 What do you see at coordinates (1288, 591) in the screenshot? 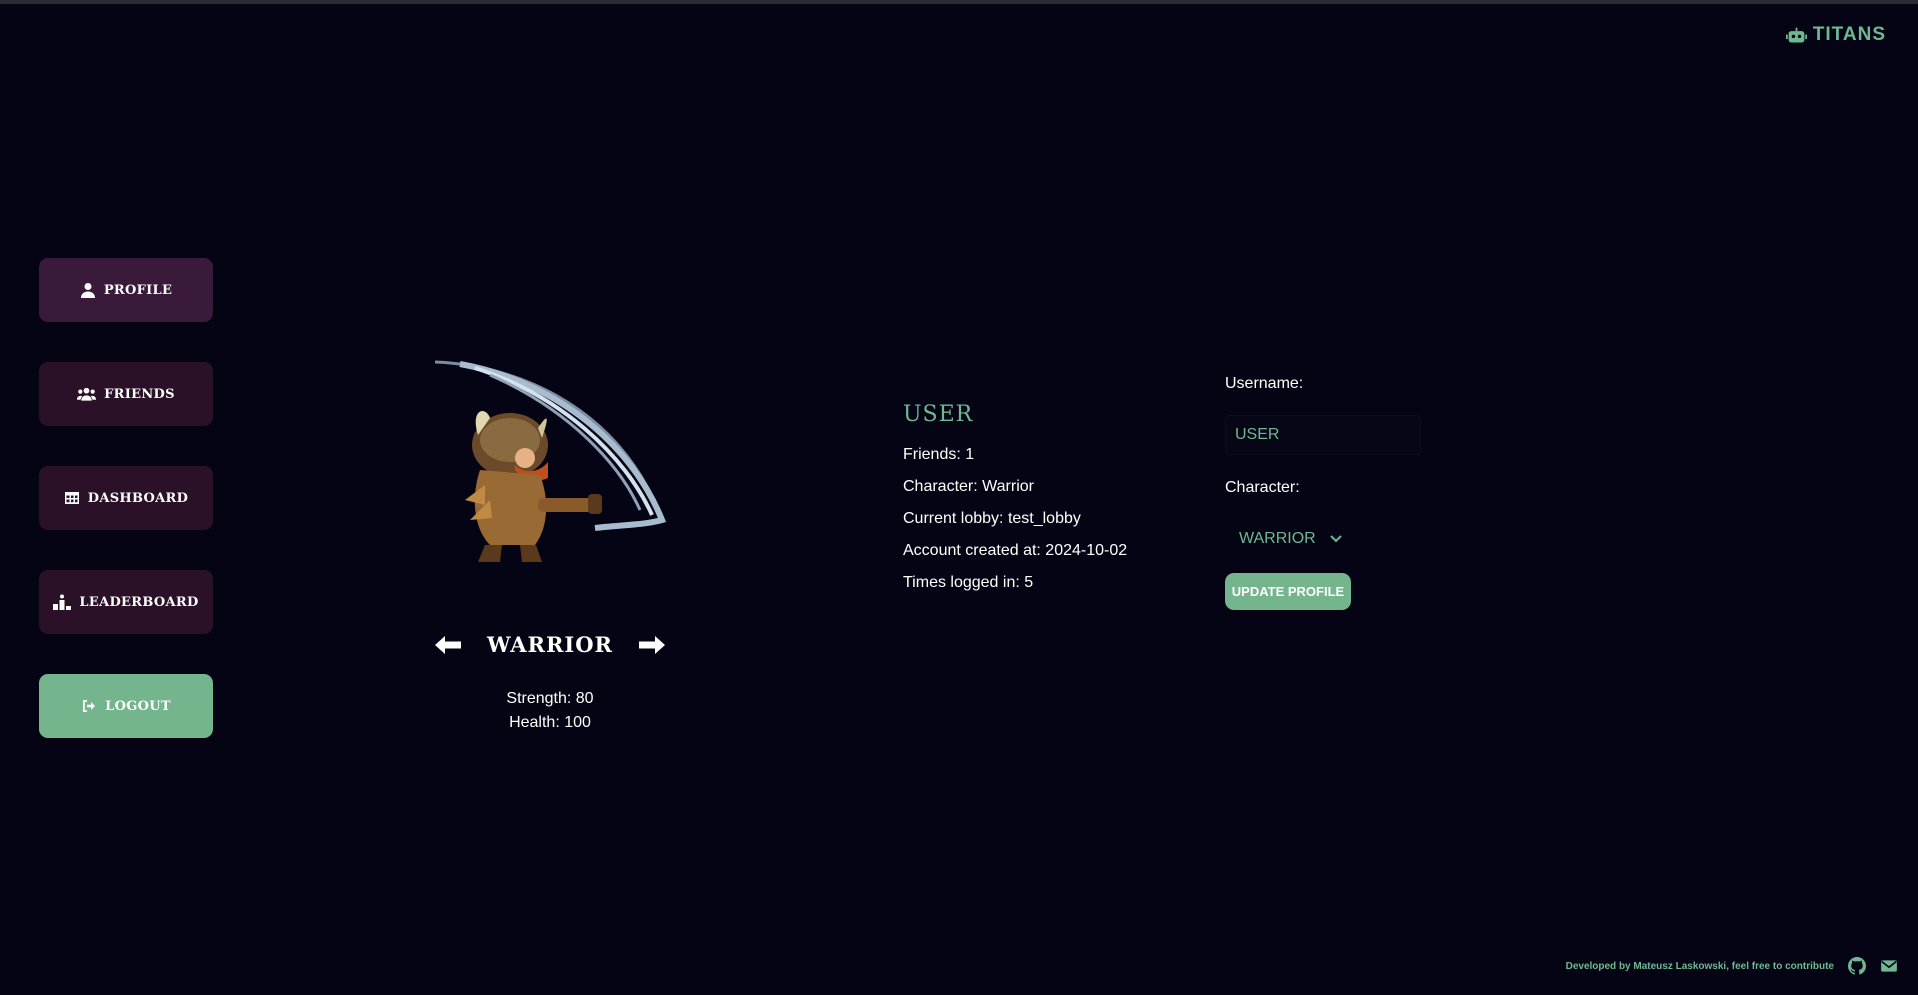
I see `update-profile-button: UPDATE PROFILE` at bounding box center [1288, 591].